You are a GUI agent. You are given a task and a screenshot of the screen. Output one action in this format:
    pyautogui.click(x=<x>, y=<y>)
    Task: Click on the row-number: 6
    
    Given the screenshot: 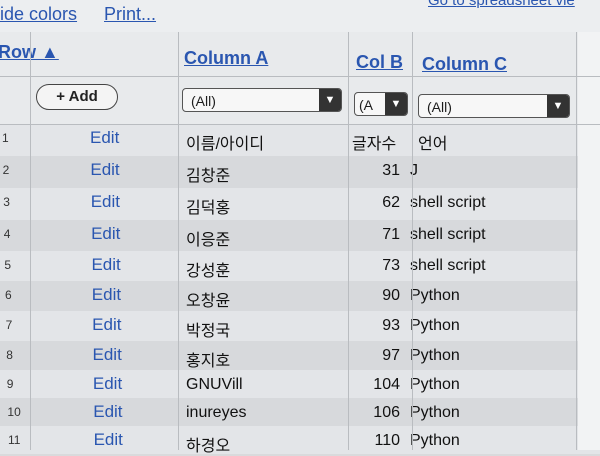 What is the action you would take?
    pyautogui.click(x=8, y=295)
    